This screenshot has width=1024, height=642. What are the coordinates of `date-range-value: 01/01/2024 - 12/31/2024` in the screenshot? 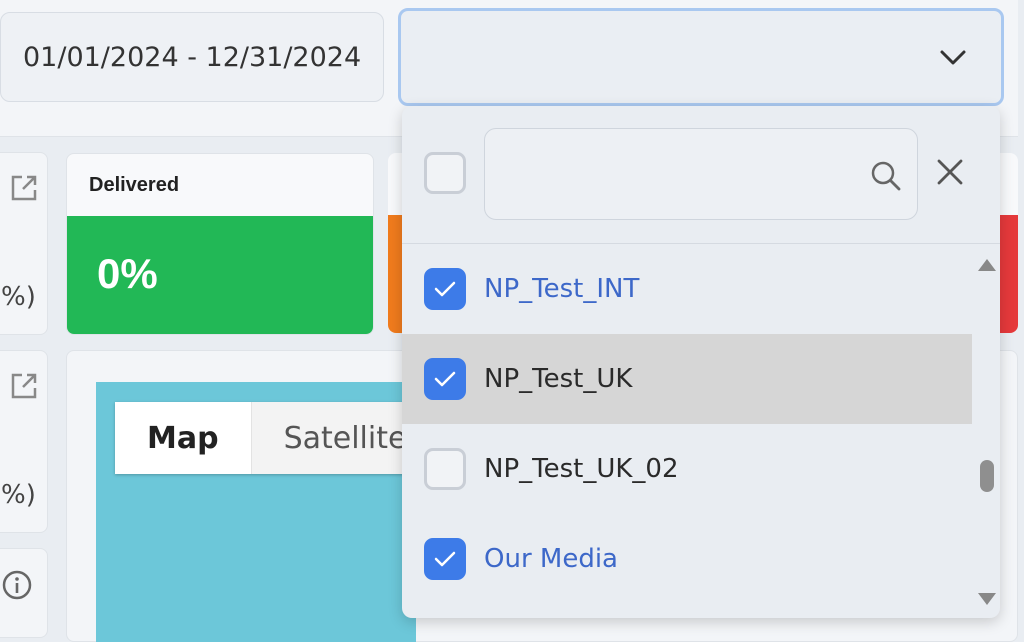 It's located at (192, 57).